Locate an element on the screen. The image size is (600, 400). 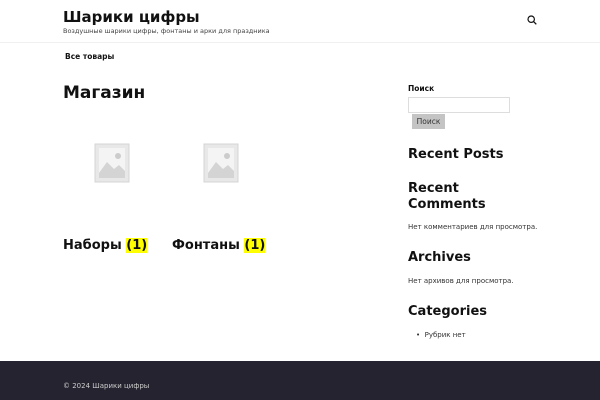
categories-title: Categories is located at coordinates (448, 311).